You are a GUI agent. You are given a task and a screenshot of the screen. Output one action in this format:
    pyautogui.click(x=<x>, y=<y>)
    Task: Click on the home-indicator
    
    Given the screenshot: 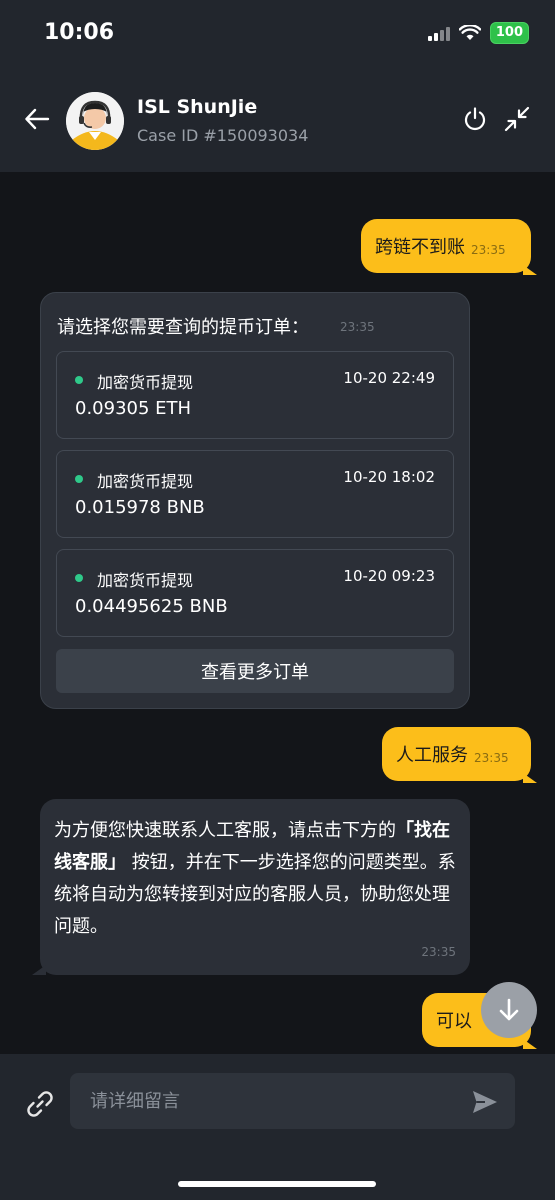 What is the action you would take?
    pyautogui.click(x=277, y=1184)
    